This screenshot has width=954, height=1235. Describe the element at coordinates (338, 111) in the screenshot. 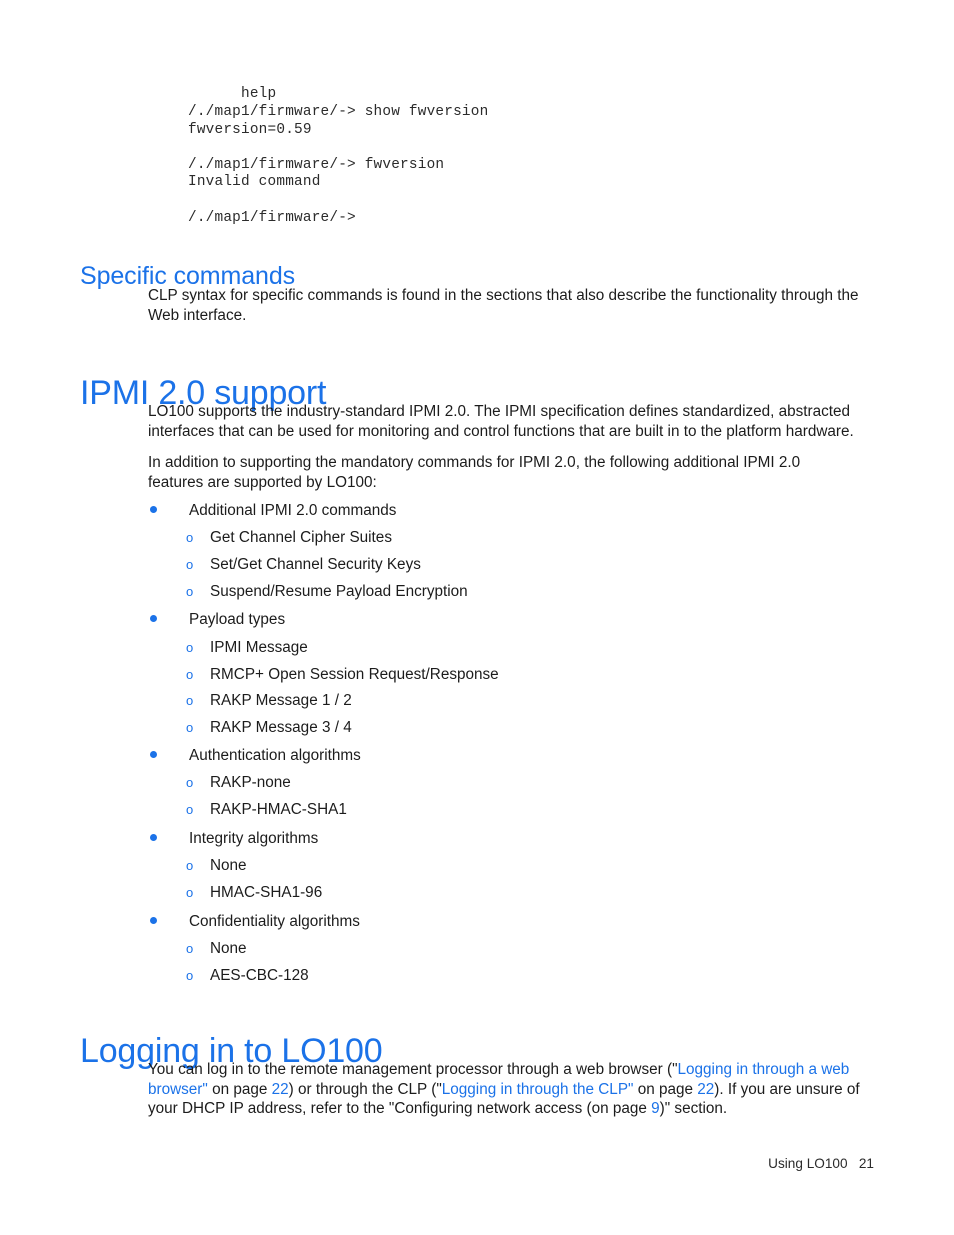

I see `code-line: /./map1/firmware/-> show fwversion` at that location.